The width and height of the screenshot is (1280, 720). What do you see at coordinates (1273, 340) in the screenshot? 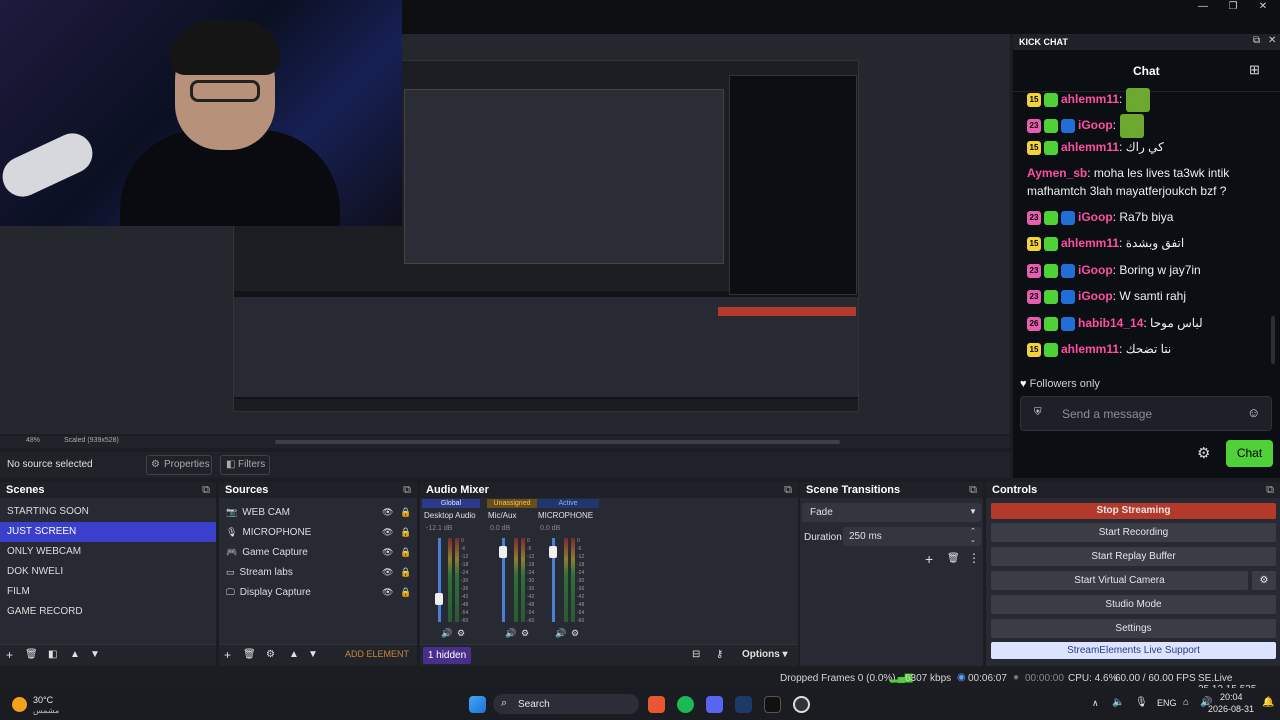
I see `chat-scrollbar` at bounding box center [1273, 340].